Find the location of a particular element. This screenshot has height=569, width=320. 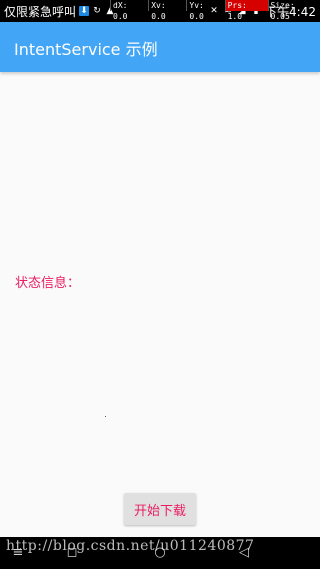

app-title: IntentService 示例 is located at coordinates (86, 49).